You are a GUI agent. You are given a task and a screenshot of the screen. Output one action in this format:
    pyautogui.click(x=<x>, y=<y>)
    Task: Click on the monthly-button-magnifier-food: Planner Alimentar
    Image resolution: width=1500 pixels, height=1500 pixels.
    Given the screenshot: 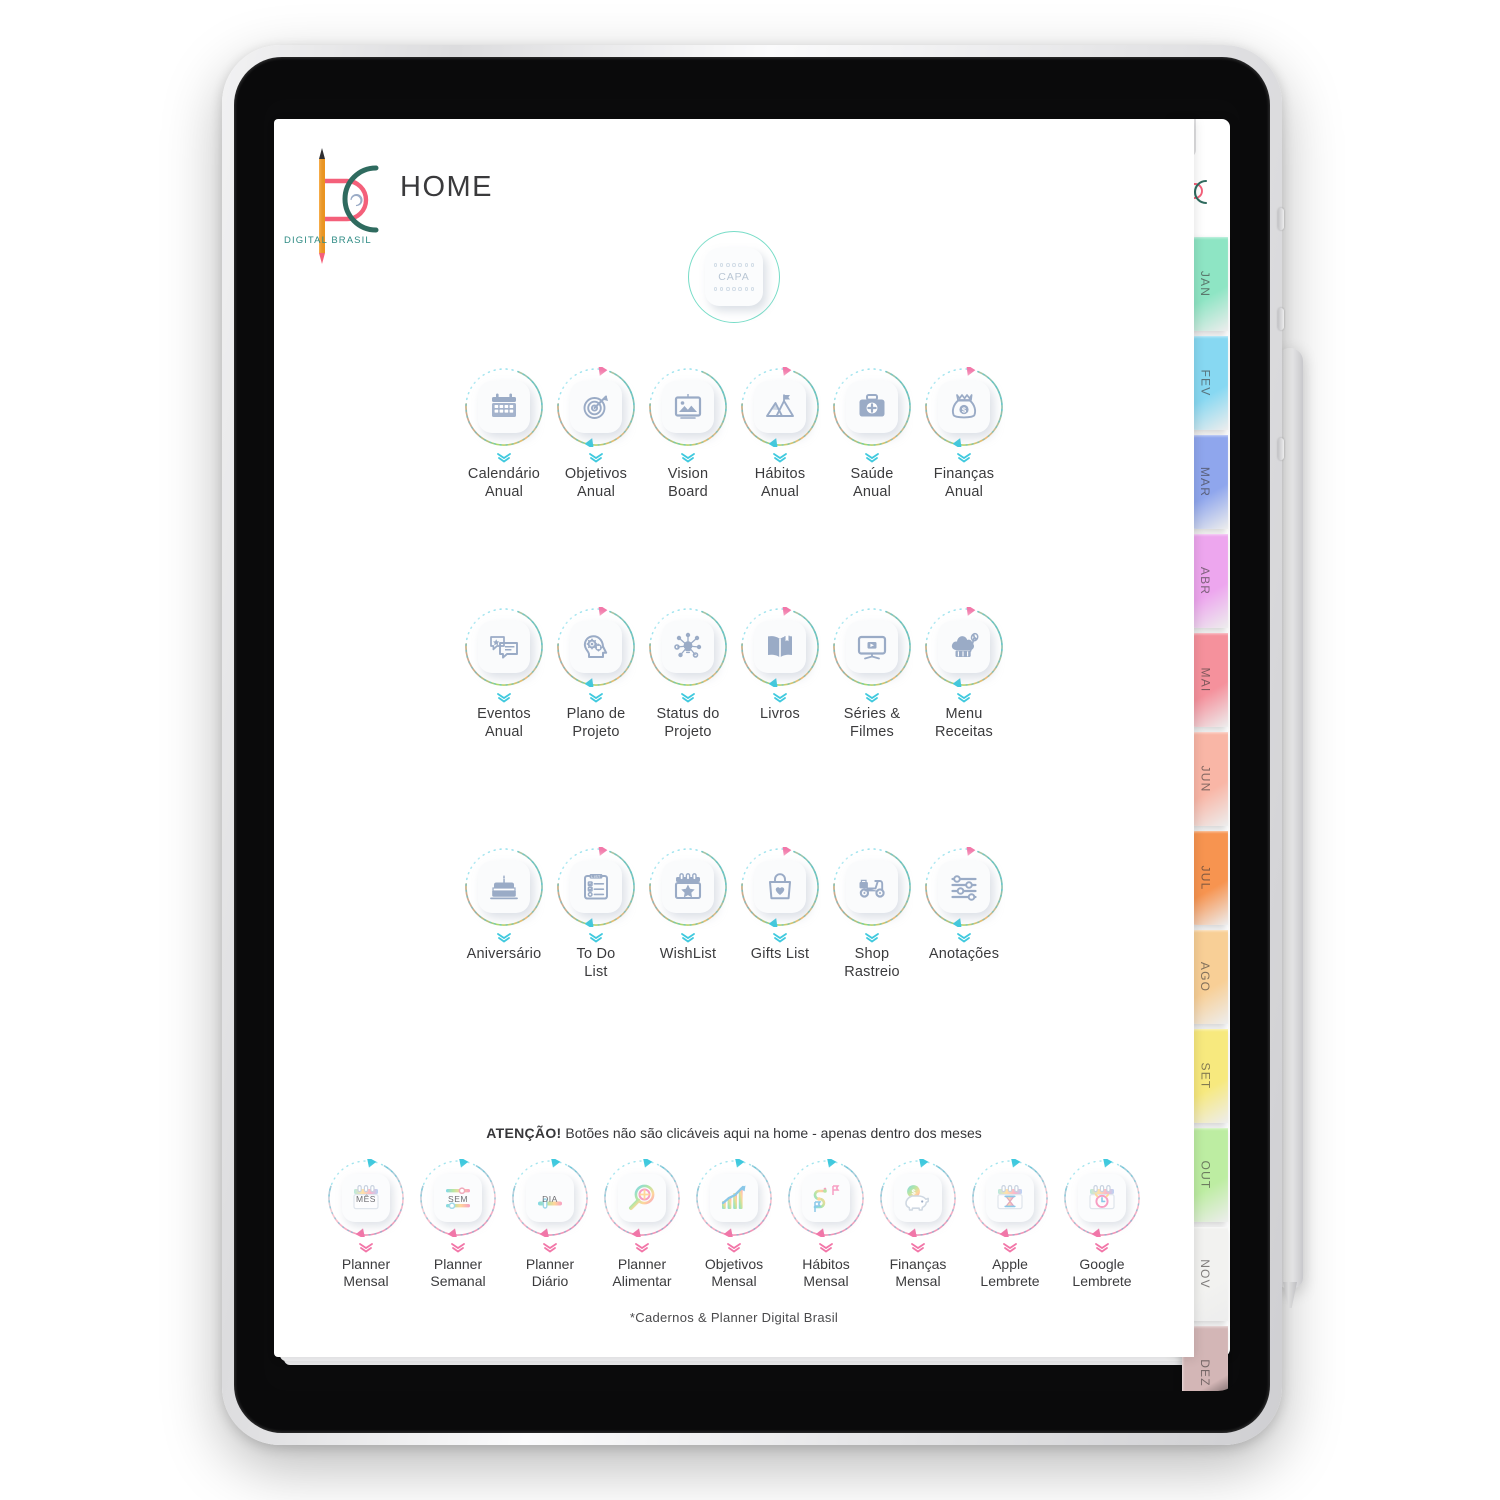 What is the action you would take?
    pyautogui.click(x=642, y=1224)
    